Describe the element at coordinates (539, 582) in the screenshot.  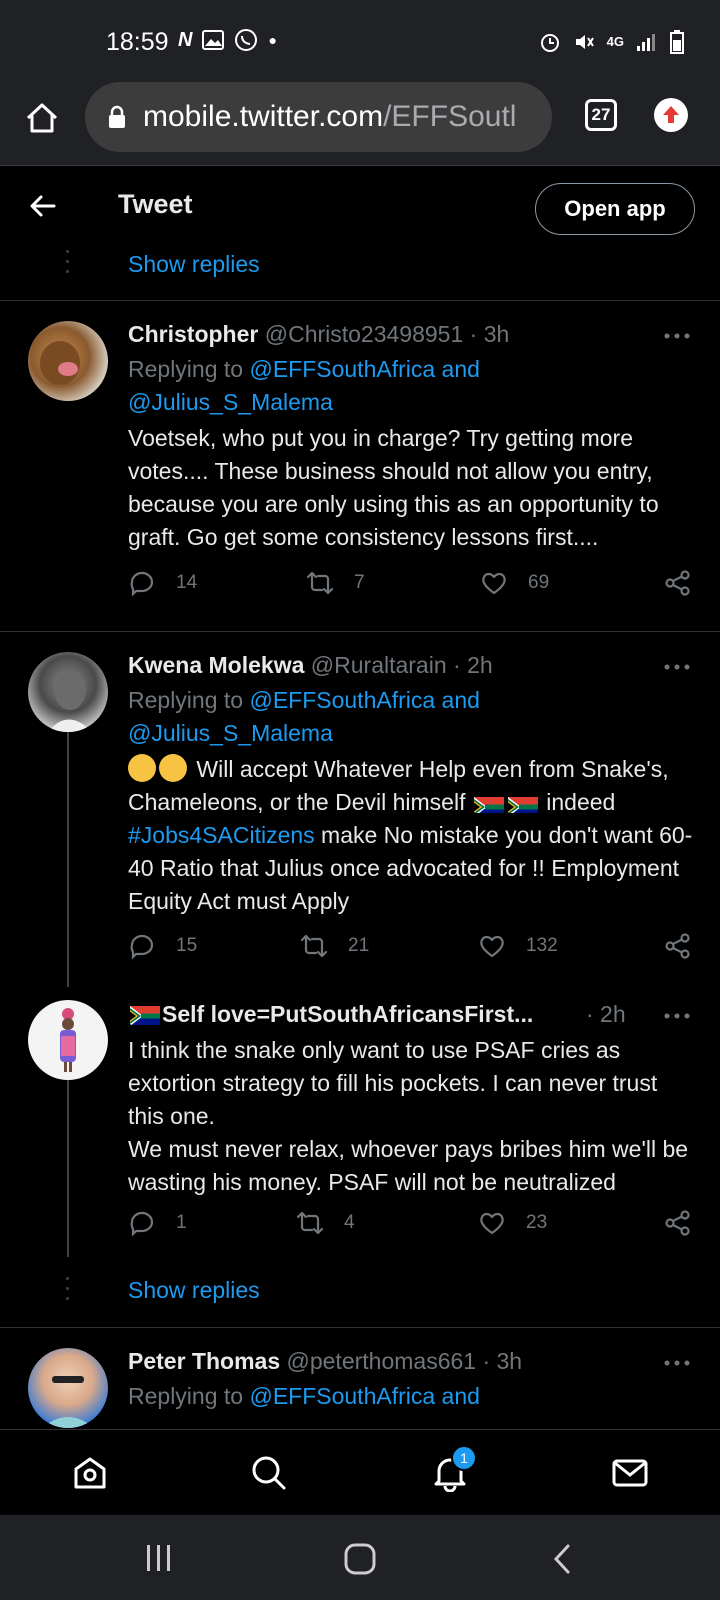
I see `like-count: 69` at that location.